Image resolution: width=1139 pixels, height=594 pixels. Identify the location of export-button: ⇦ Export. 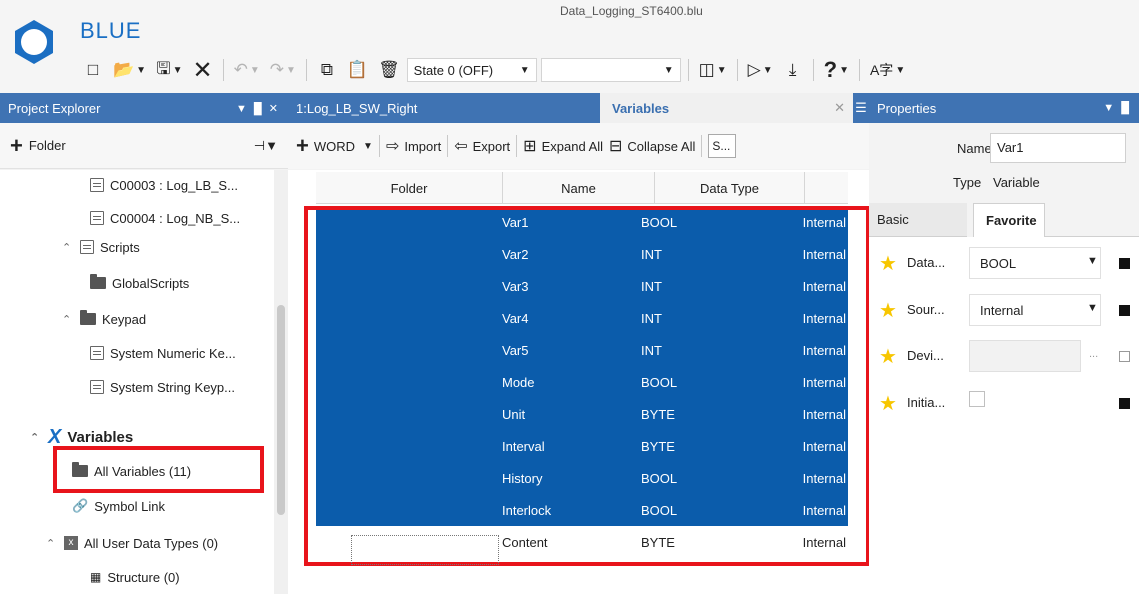
(482, 146).